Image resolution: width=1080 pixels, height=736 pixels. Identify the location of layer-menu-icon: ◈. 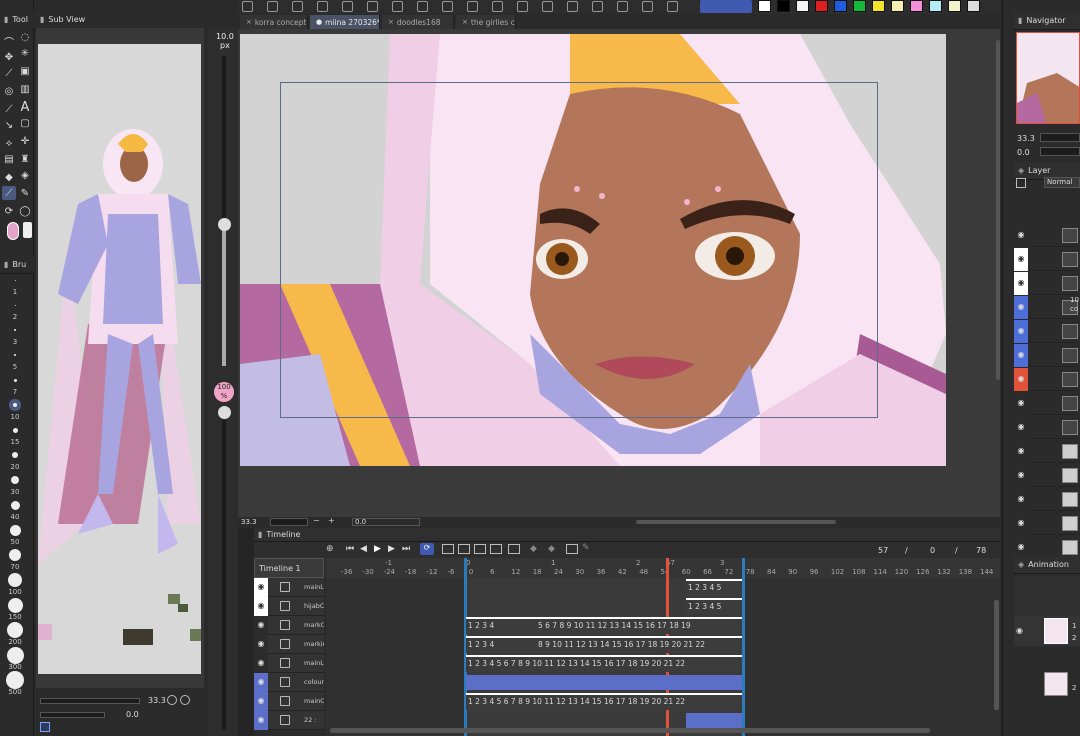
(1021, 170).